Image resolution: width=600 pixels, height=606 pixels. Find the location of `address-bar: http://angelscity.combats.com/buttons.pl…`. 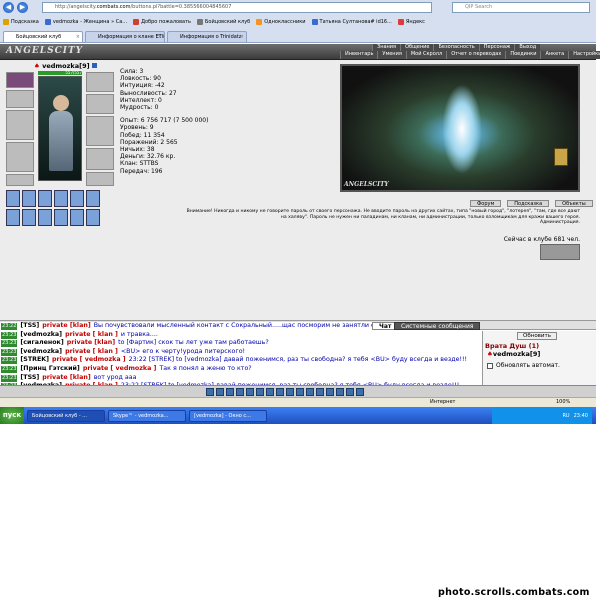

address-bar: http://angelscity.combats.com/buttons.pl… is located at coordinates (237, 7).